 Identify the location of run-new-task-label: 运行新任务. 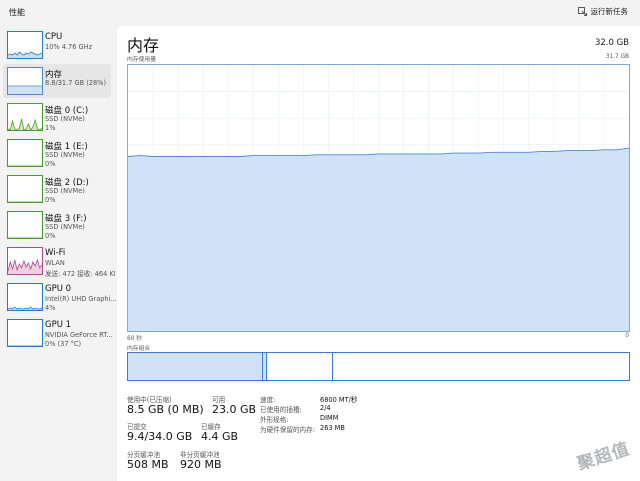
(609, 11).